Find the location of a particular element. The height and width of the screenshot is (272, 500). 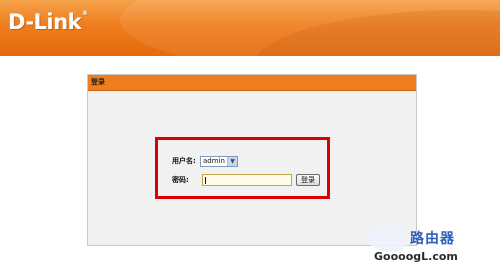

username-select-value: admin is located at coordinates (214, 161).